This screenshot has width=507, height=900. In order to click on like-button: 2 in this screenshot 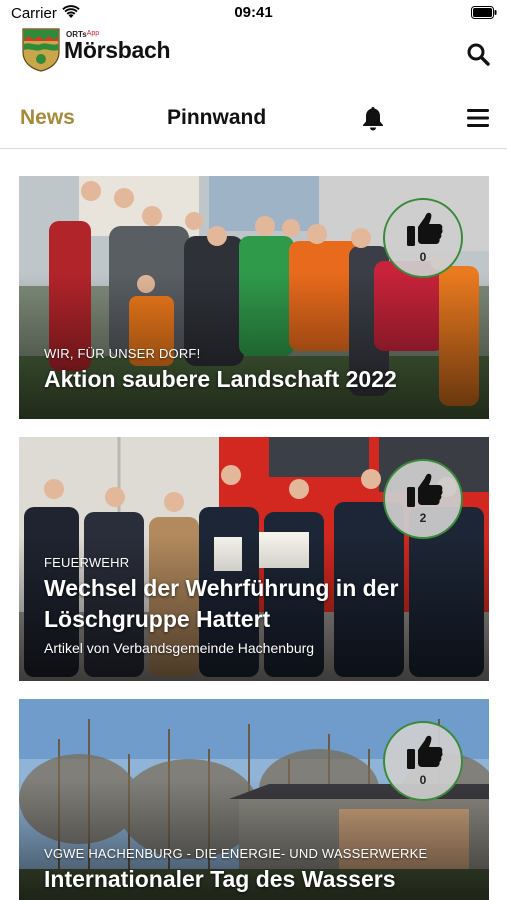, I will do `click(423, 499)`.